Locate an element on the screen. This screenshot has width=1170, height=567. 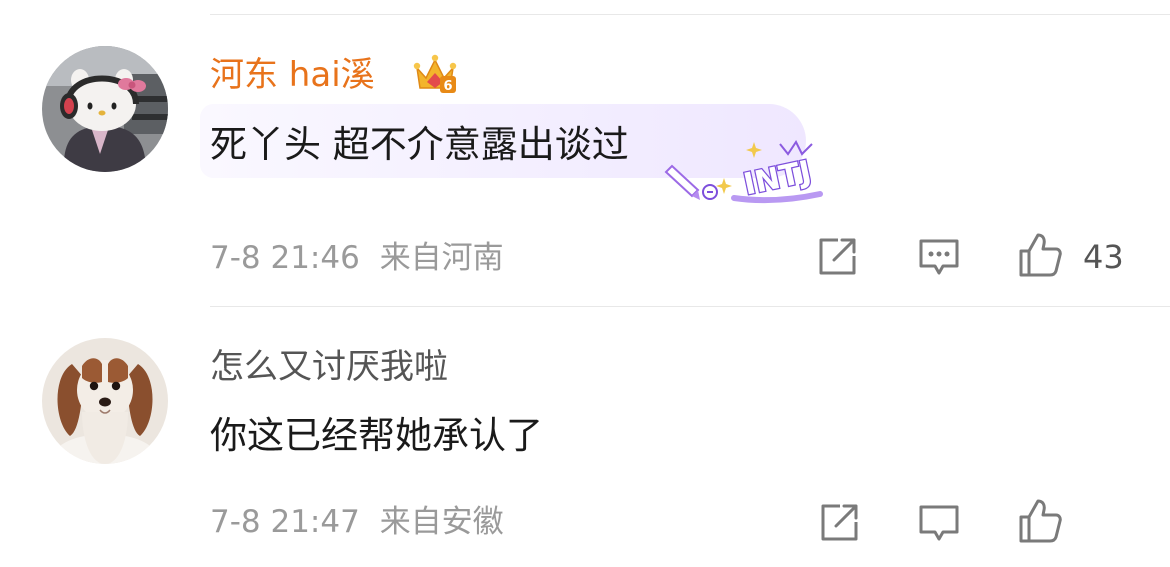
comment-text: 你这已经帮她承认了 is located at coordinates (376, 435).